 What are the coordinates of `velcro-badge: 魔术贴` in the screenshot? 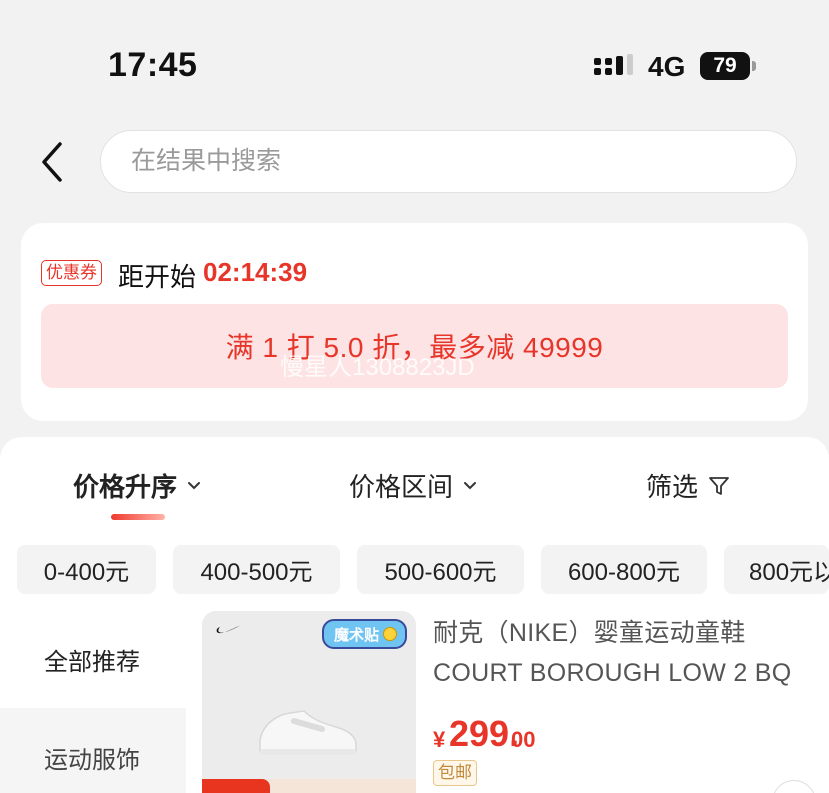 It's located at (365, 634).